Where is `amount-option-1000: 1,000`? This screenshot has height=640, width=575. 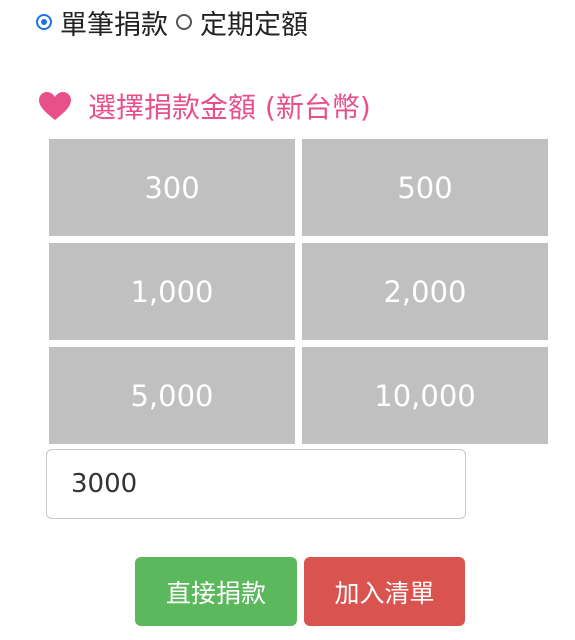
amount-option-1000: 1,000 is located at coordinates (172, 291).